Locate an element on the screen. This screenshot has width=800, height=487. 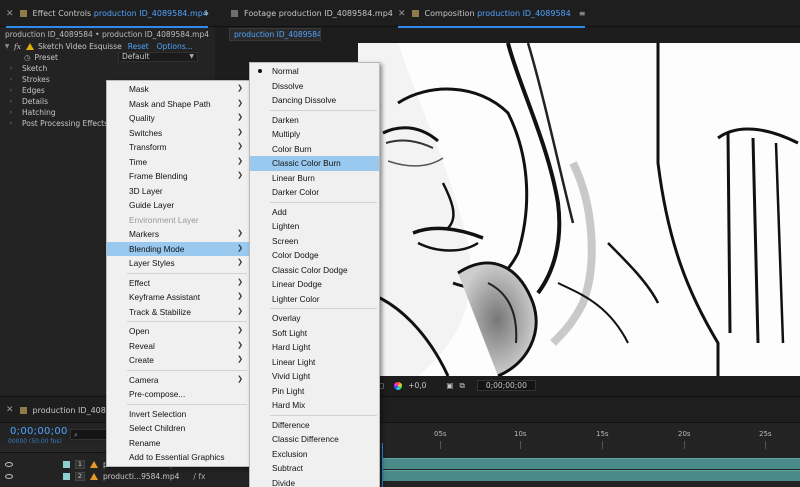
menu-item-camera: Camera ❯ is located at coordinates (178, 380).